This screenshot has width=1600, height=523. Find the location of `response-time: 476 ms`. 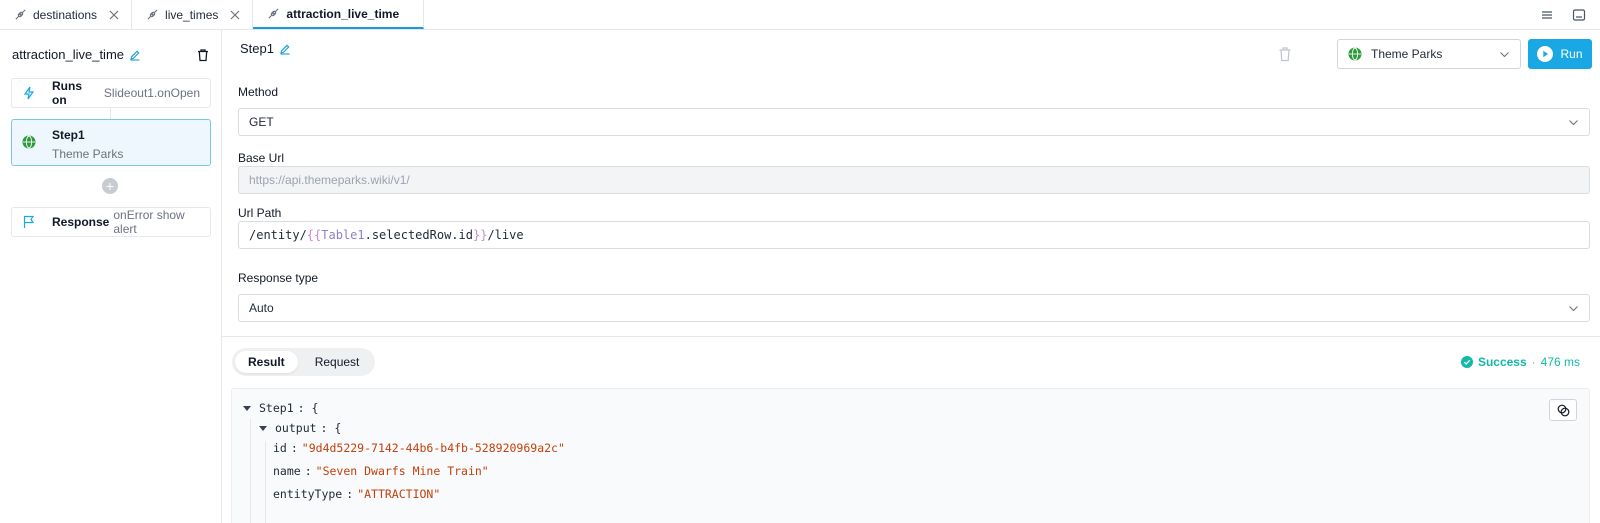

response-time: 476 ms is located at coordinates (1560, 362).